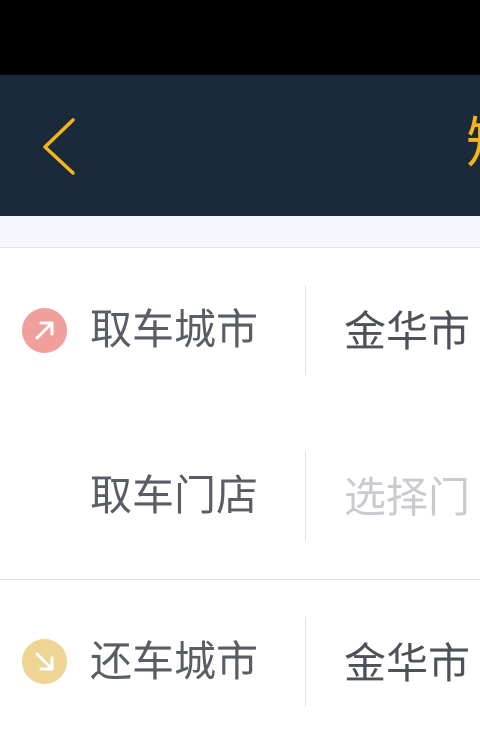 The height and width of the screenshot is (745, 480). What do you see at coordinates (407, 498) in the screenshot?
I see `pickup-store-input: 选择门` at bounding box center [407, 498].